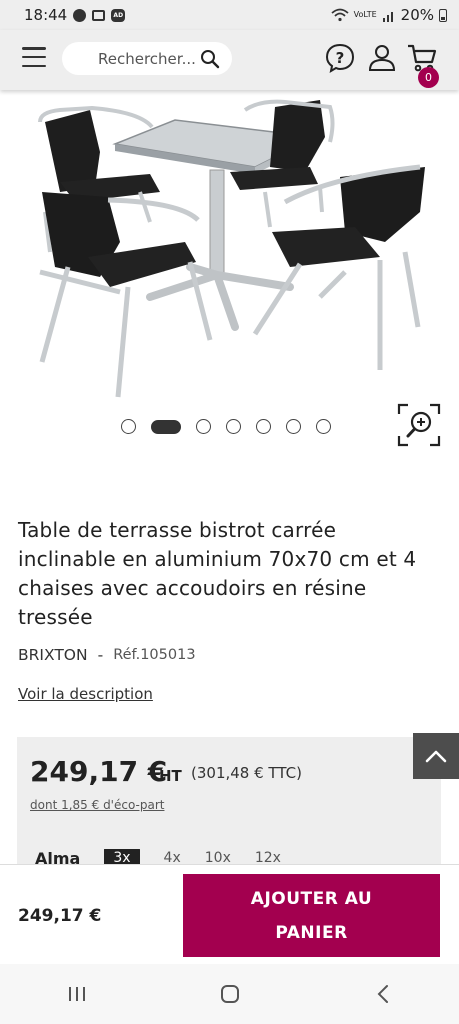 Image resolution: width=459 pixels, height=1024 pixels. Describe the element at coordinates (80, 15) in the screenshot. I see `globe-icon` at that location.